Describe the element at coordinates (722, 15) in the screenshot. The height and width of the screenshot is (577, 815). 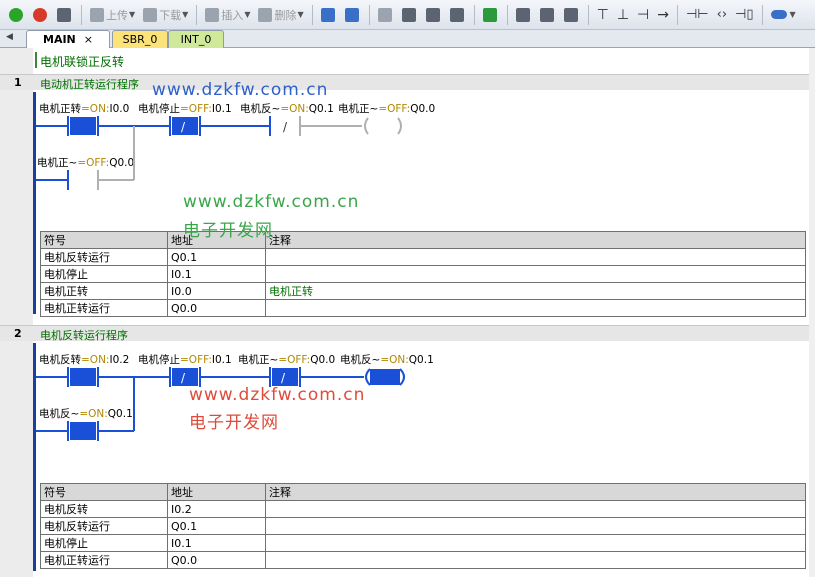
I see `insert-coil-button: ‹›` at that location.